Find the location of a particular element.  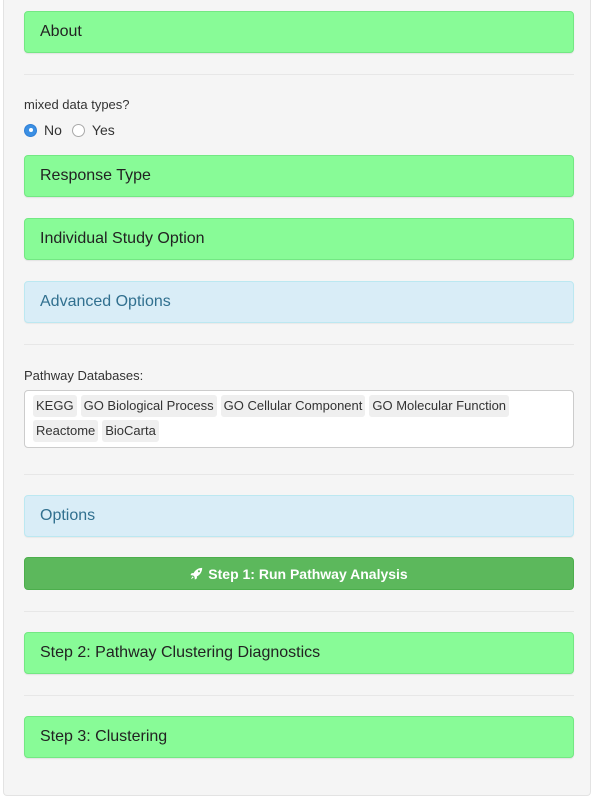

about-panel: About is located at coordinates (299, 32).